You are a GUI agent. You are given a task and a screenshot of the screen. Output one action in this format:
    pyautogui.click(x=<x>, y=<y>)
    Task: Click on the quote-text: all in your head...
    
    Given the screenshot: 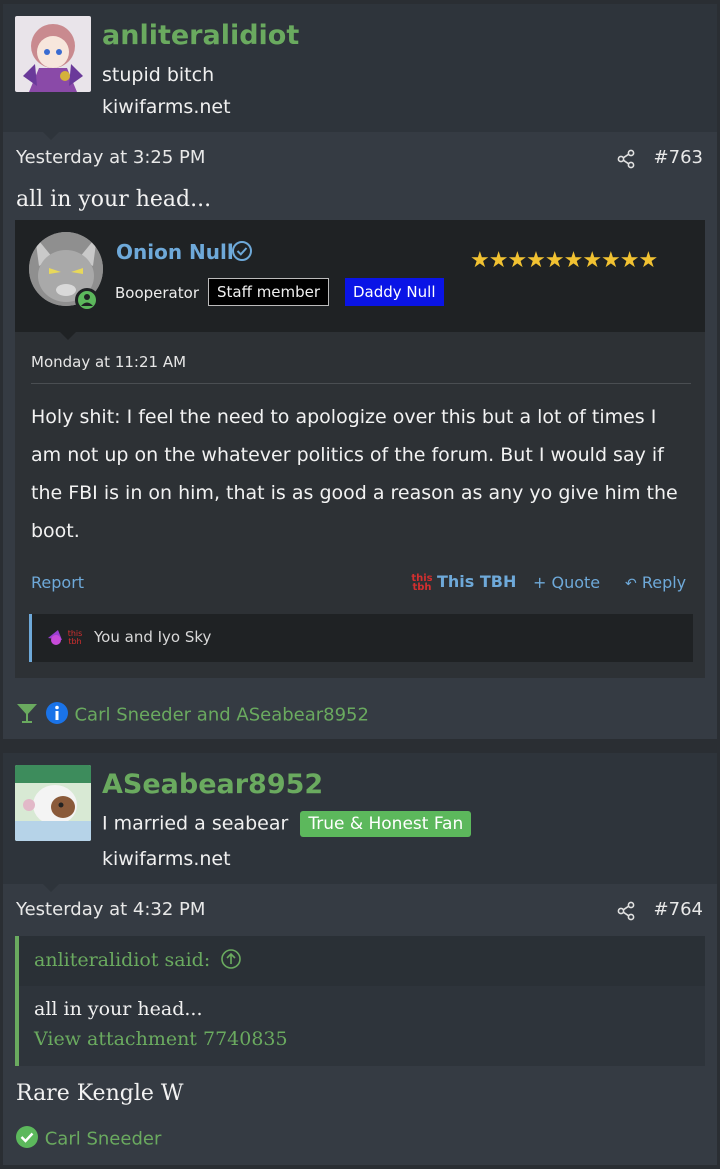 What is the action you would take?
    pyautogui.click(x=118, y=1009)
    